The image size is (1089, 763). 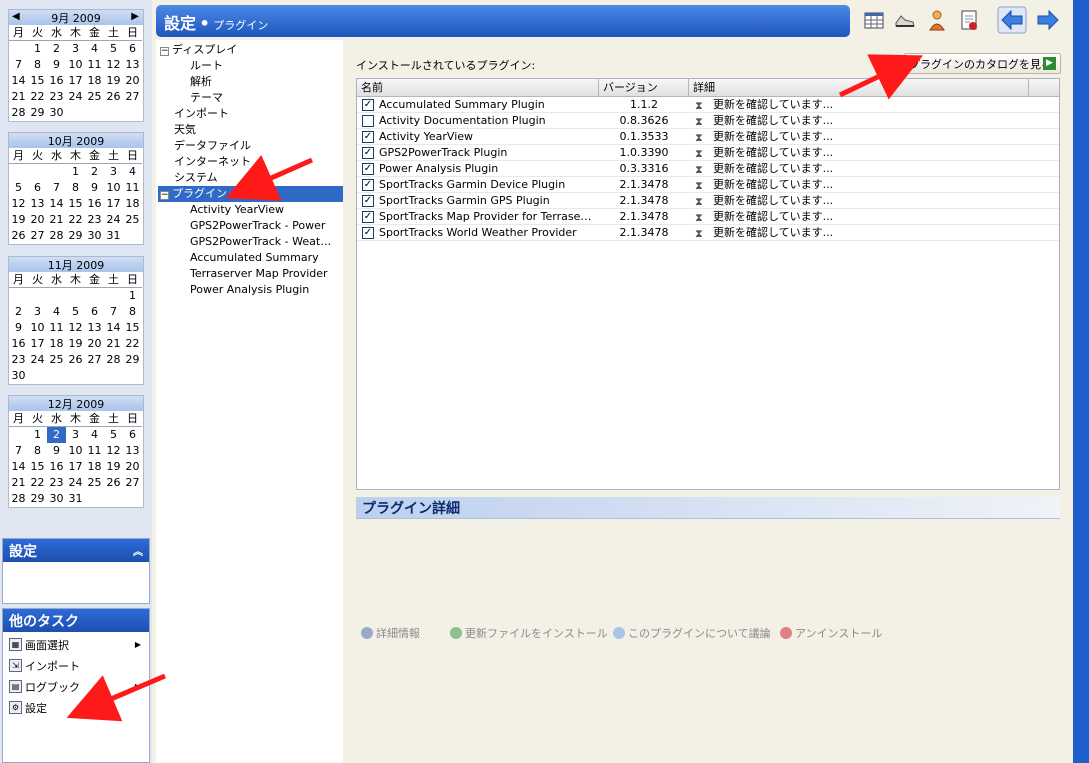 I want to click on report-icon, so click(x=969, y=20).